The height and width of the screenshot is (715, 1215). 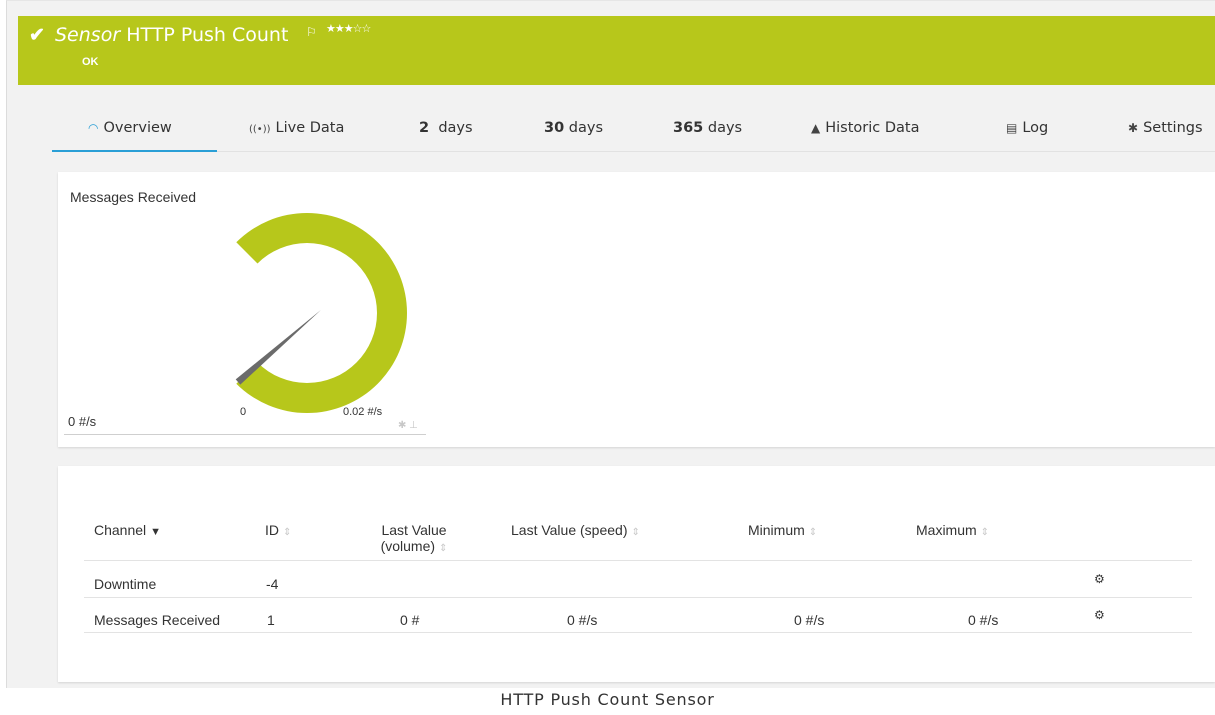 I want to click on sensor-title: Sensor HTTP Push Count, so click(x=171, y=35).